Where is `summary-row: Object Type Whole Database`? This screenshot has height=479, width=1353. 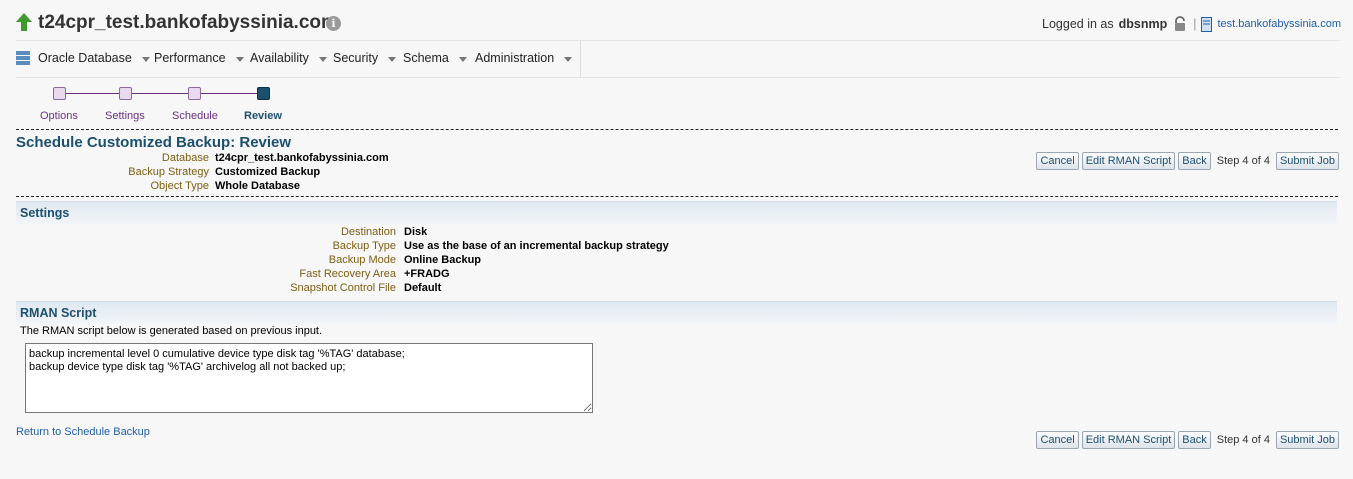
summary-row: Object Type Whole Database is located at coordinates (200, 186).